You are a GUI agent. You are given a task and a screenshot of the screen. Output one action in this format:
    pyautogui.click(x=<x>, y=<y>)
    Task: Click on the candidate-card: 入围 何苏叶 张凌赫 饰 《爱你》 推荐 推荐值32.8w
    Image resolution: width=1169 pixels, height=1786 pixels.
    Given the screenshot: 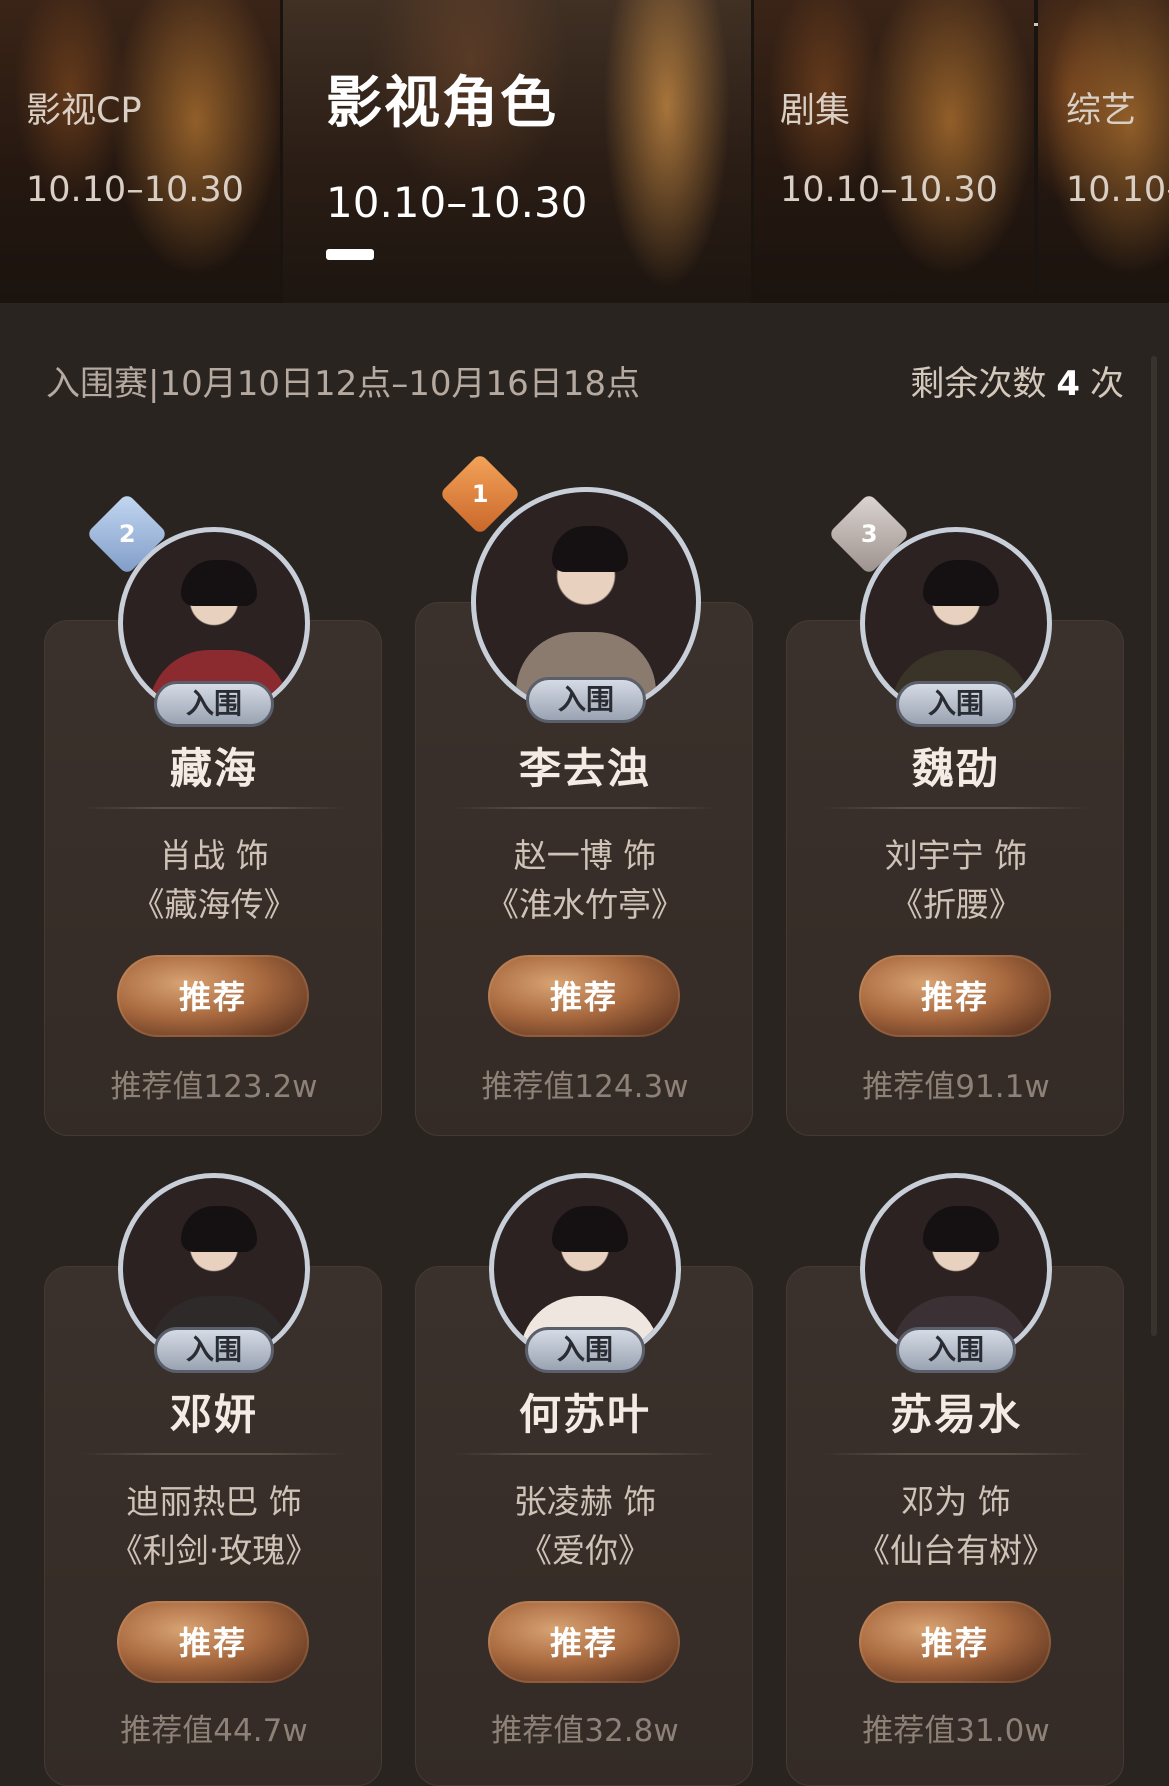 What is the action you would take?
    pyautogui.click(x=584, y=1479)
    